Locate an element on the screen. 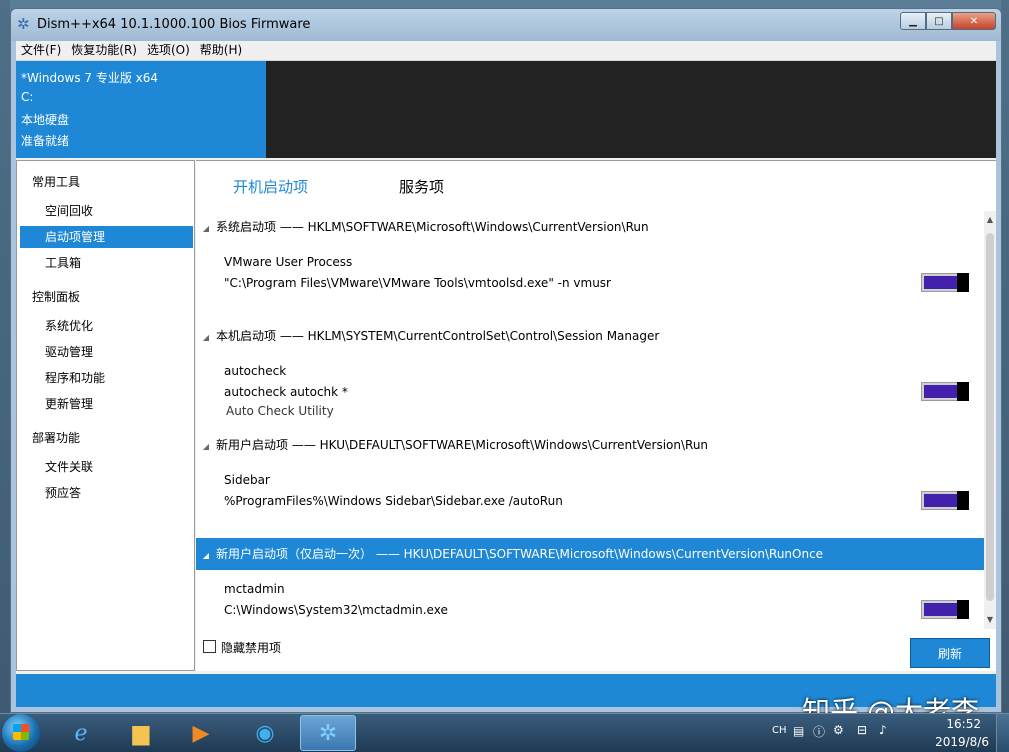 The height and width of the screenshot is (752, 1009). window-controls: ▁ □ ✕ is located at coordinates (948, 21).